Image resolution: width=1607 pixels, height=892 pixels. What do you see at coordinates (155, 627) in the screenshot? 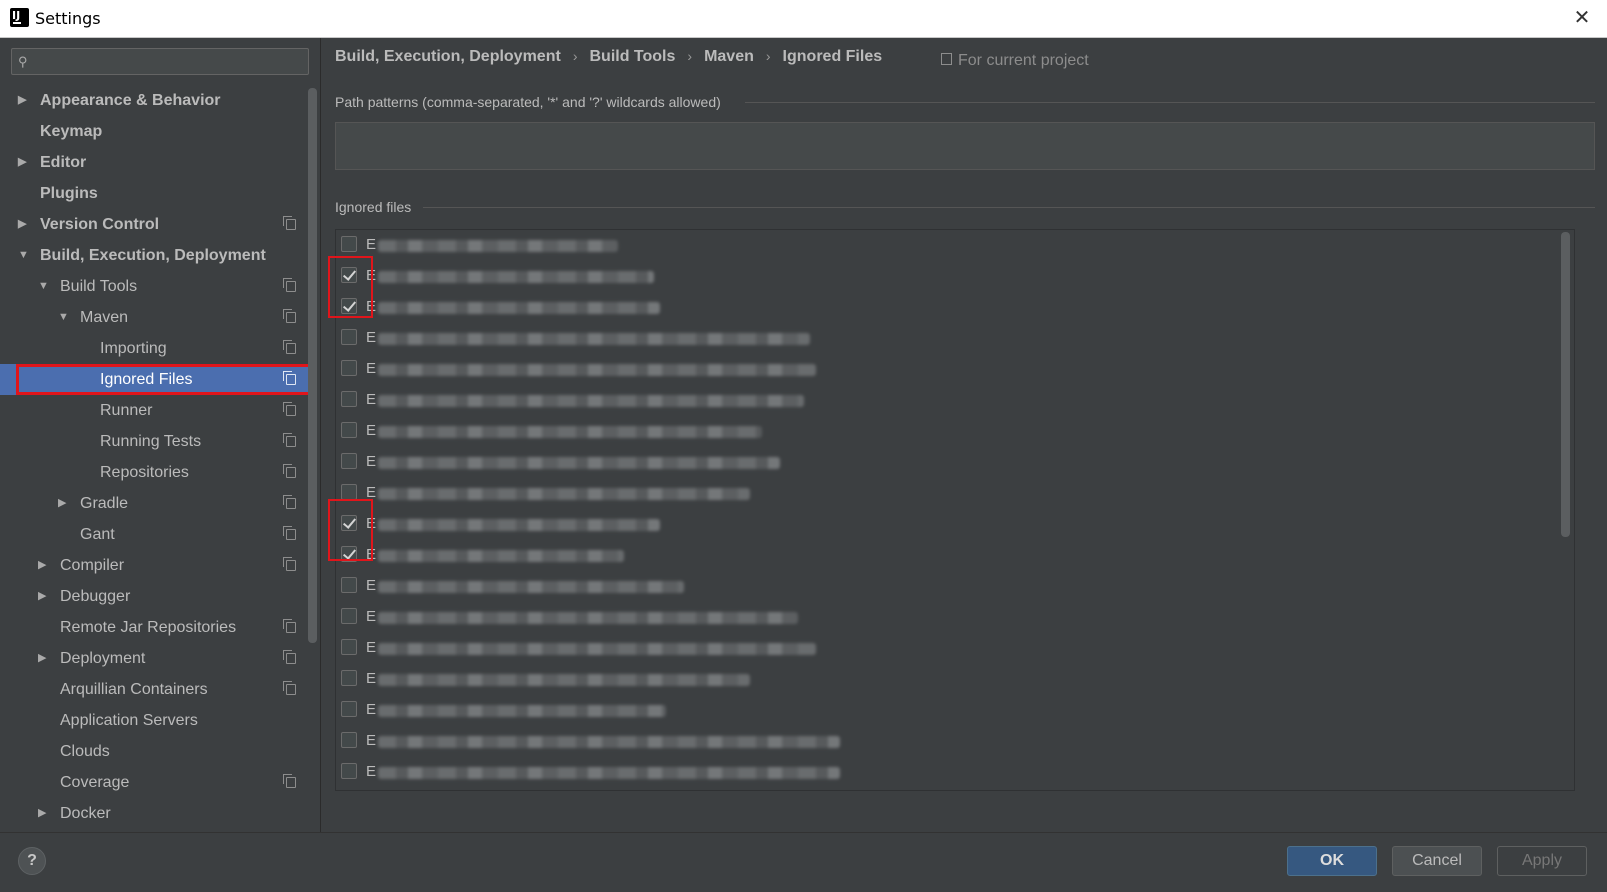
I see `sidebar-item-remote-jar-repositories: Remote Jar Repositories` at bounding box center [155, 627].